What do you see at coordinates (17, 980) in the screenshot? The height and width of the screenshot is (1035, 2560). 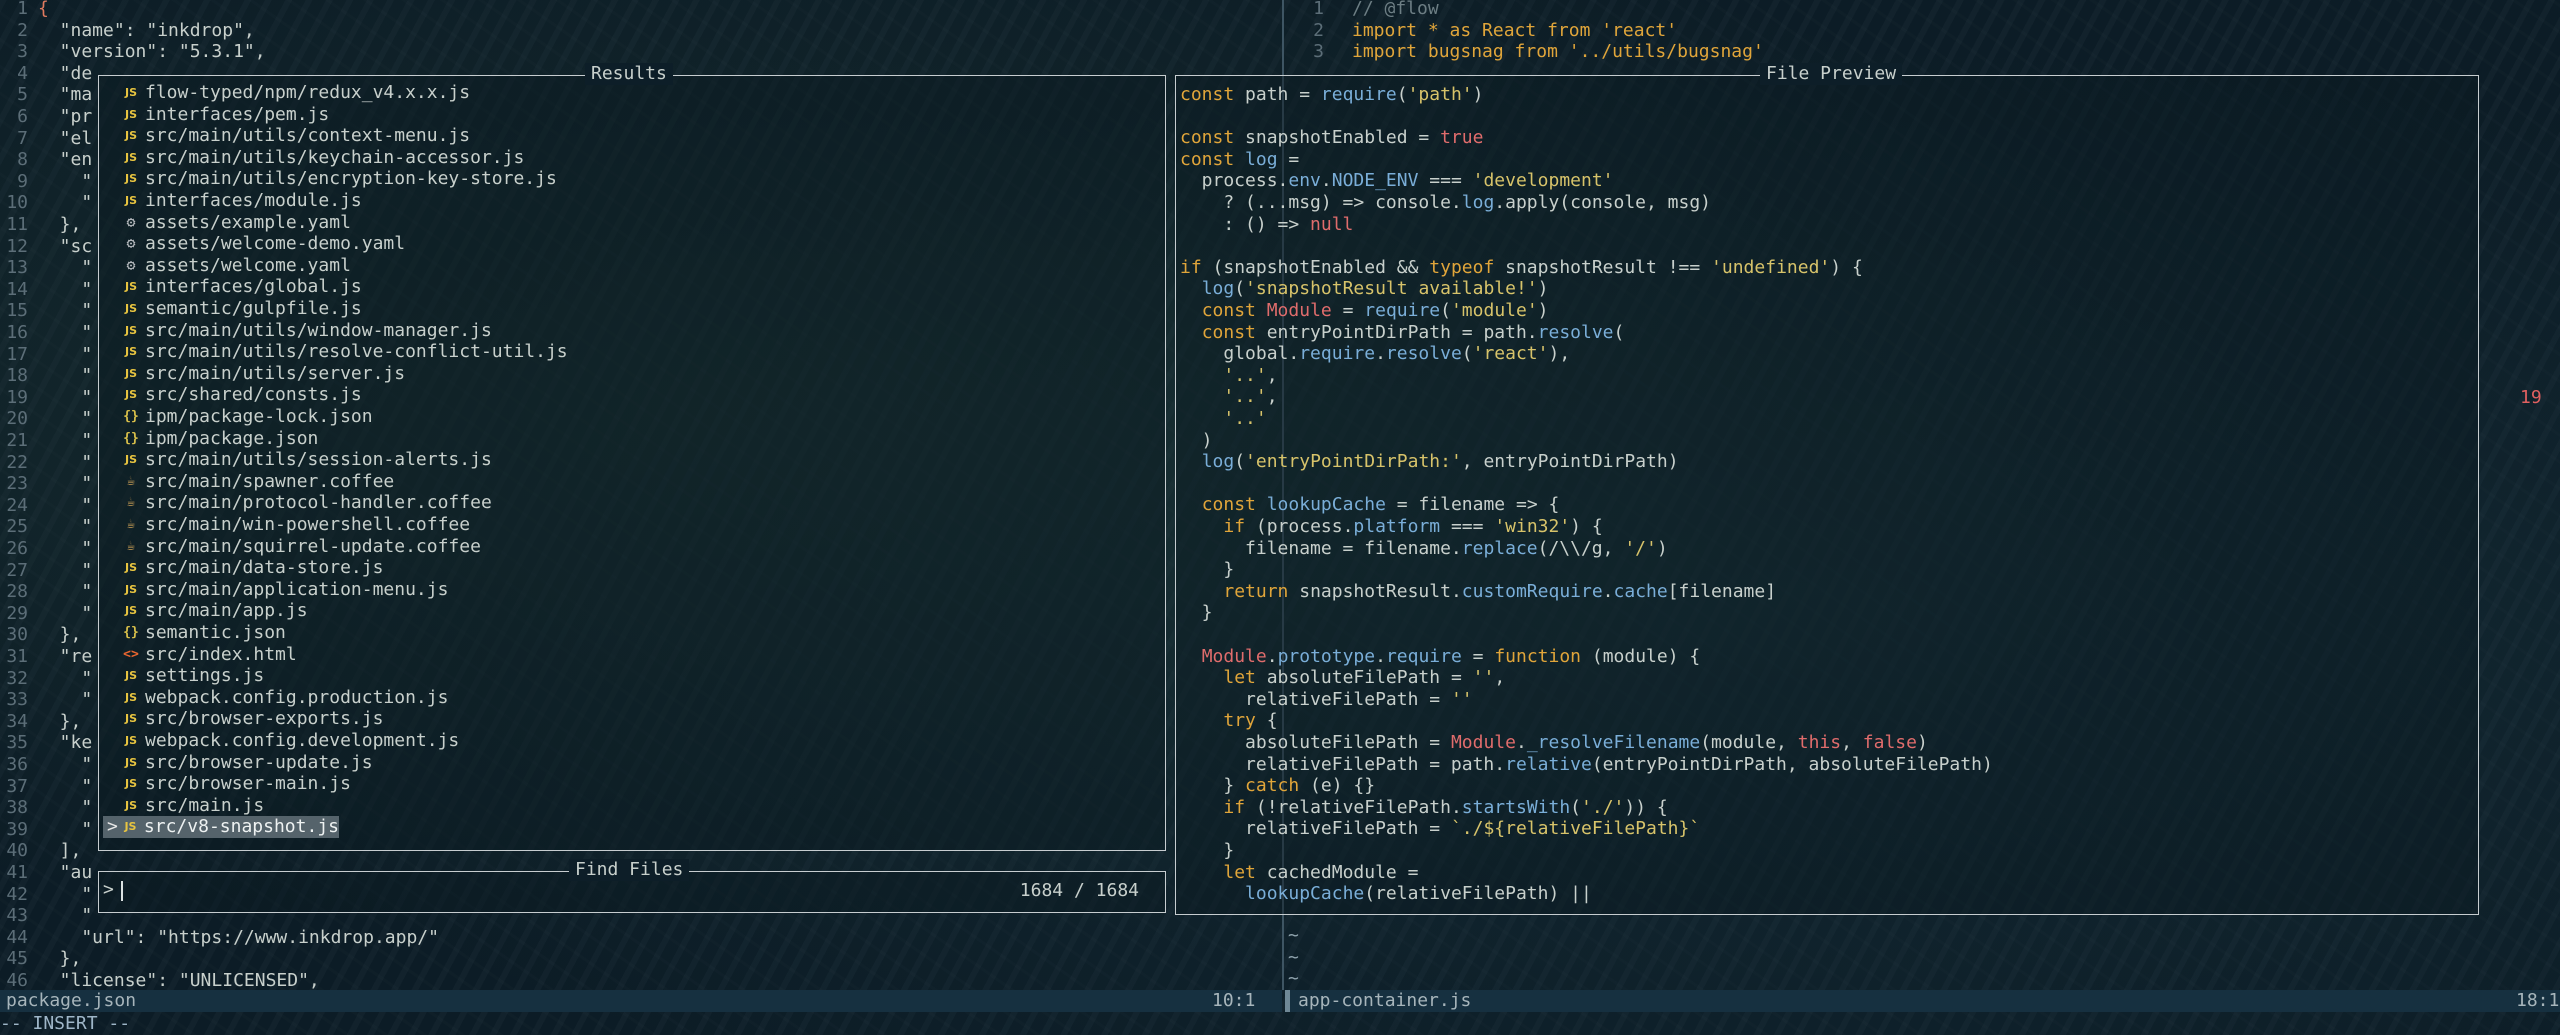 I see `line-number: 46` at bounding box center [17, 980].